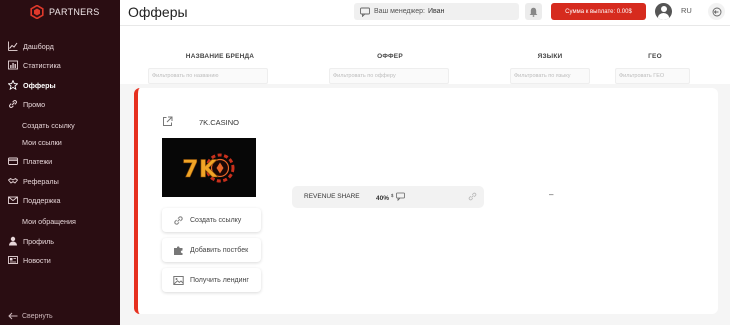 The image size is (730, 325). Describe the element at coordinates (652, 76) in the screenshot. I see `geo-filter-input: Фильтровать ГЕО` at that location.